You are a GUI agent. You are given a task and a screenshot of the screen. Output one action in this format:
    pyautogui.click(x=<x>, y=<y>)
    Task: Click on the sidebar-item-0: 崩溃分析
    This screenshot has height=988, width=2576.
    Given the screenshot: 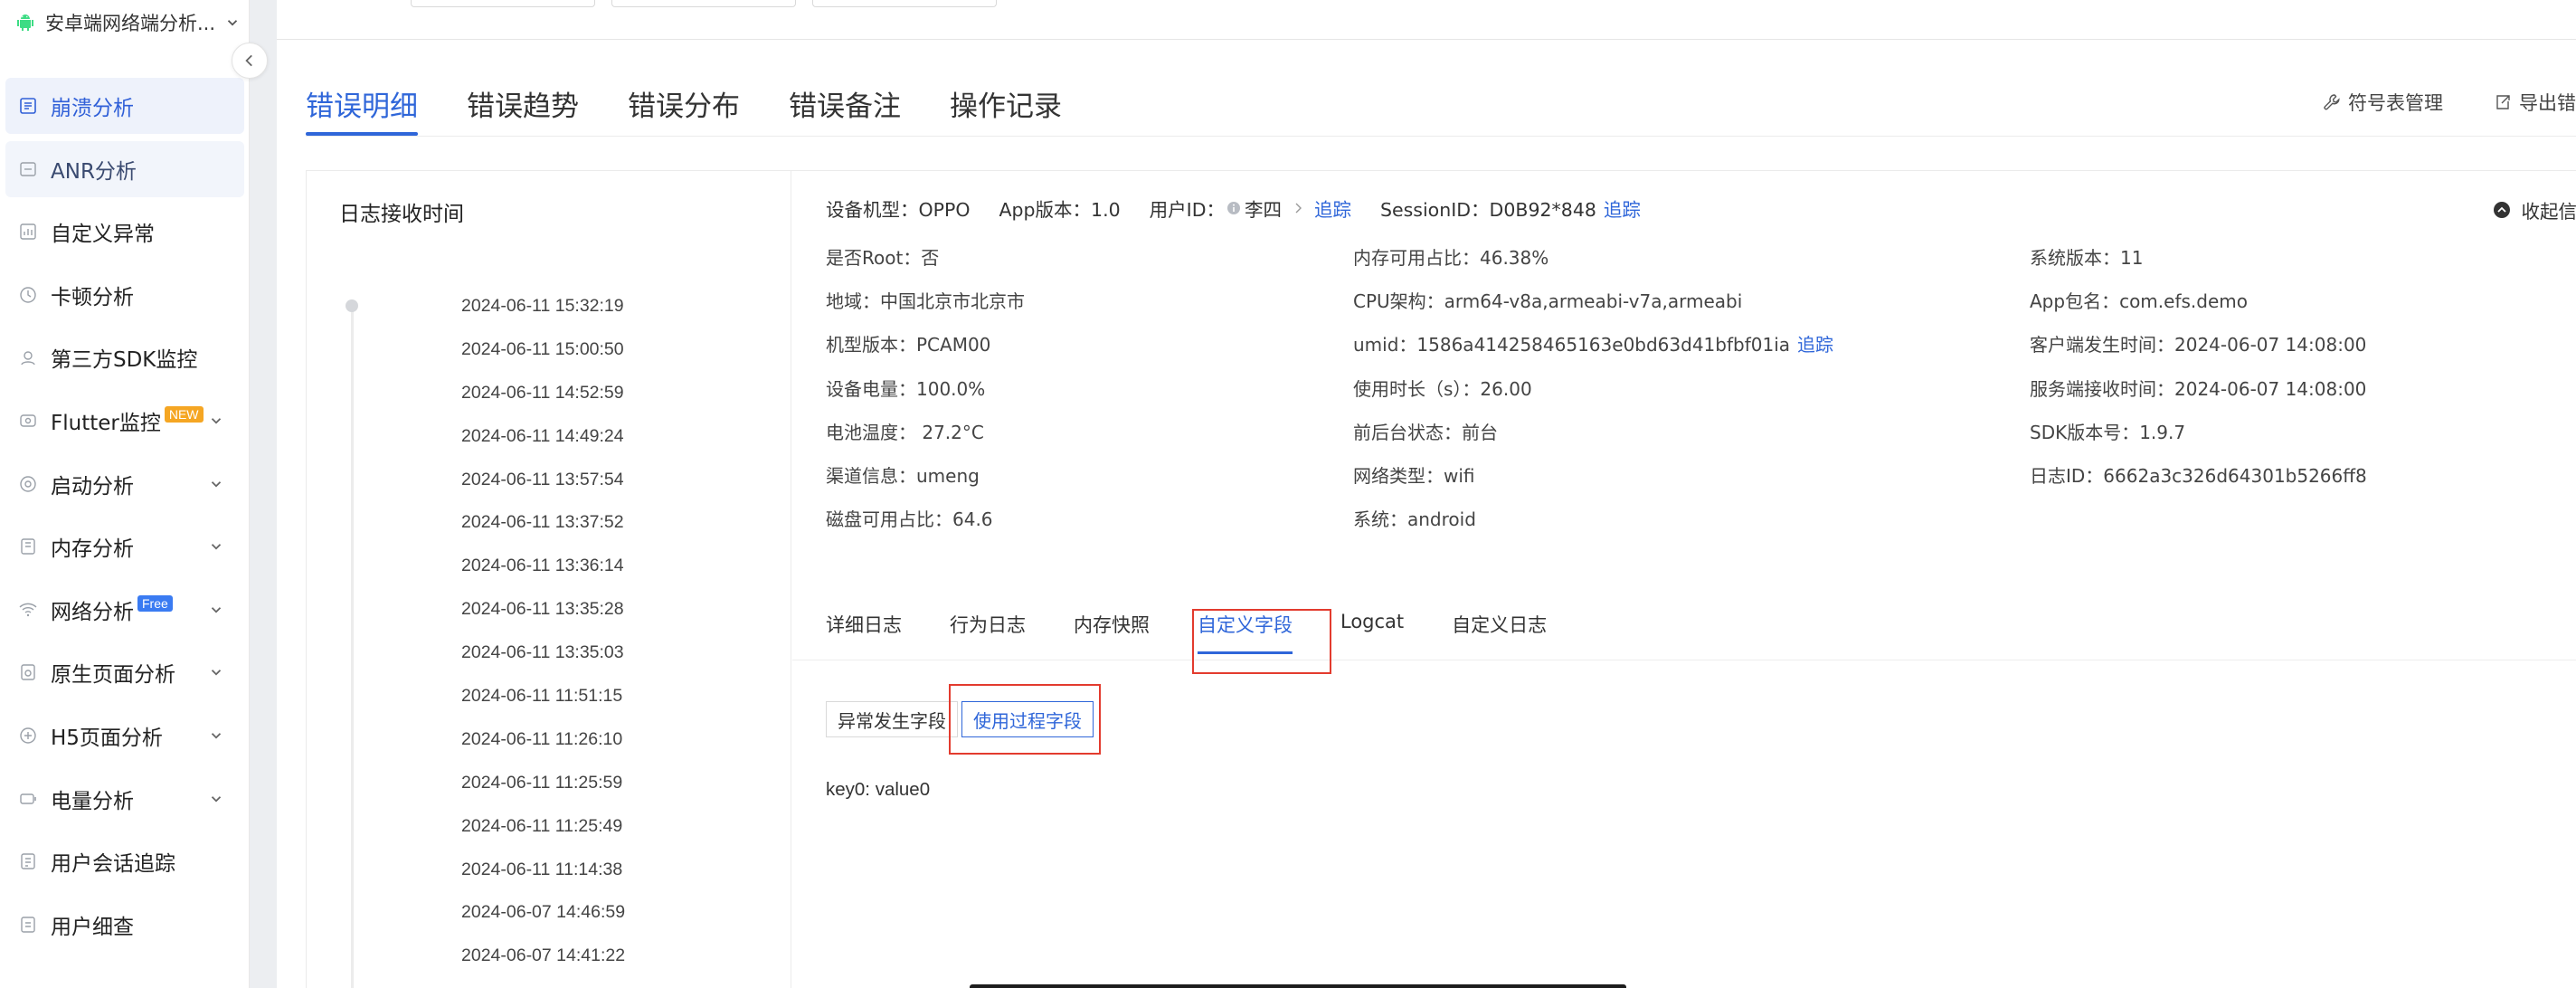 What is the action you would take?
    pyautogui.click(x=124, y=106)
    